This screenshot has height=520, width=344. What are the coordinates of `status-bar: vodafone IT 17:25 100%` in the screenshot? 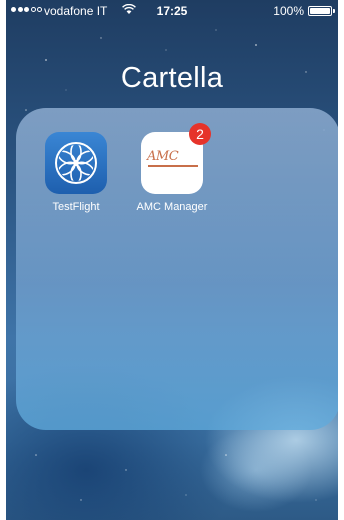 It's located at (172, 10).